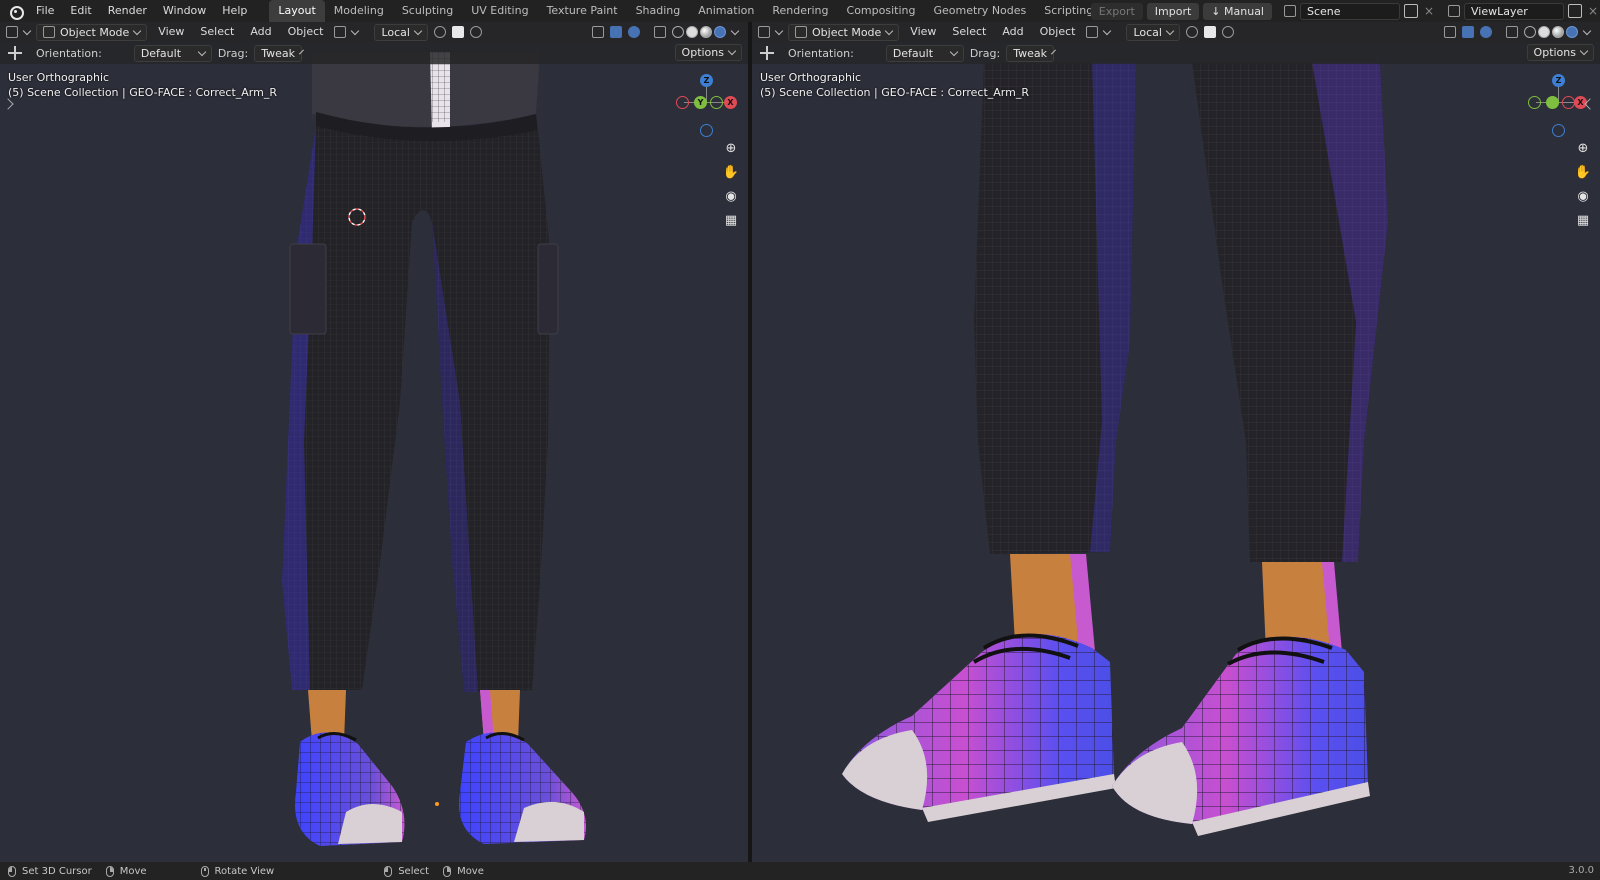  I want to click on menu-edit: Edit, so click(80, 11).